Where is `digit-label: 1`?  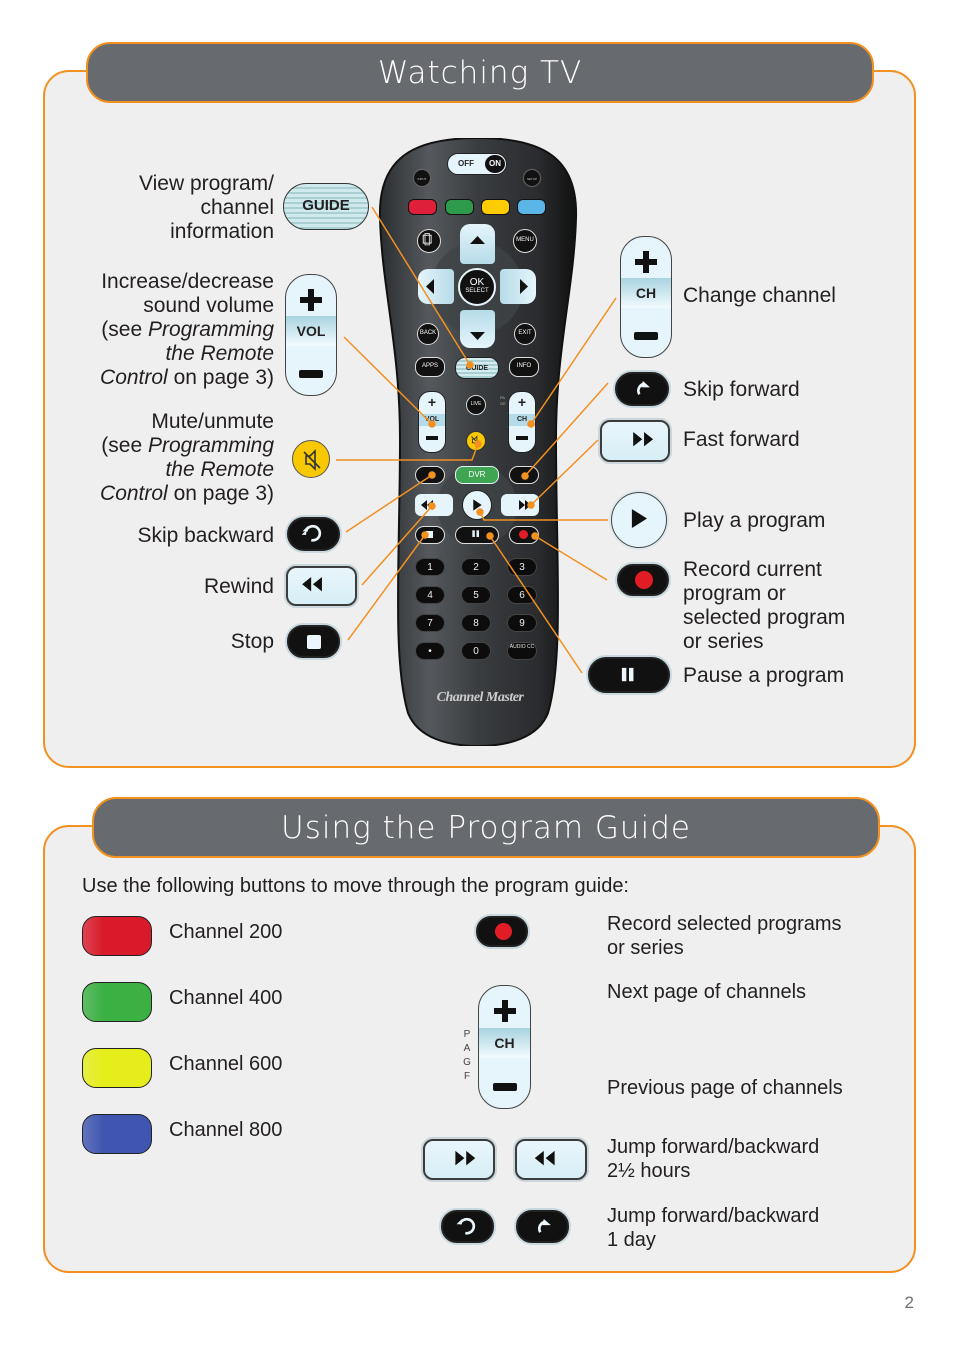 digit-label: 1 is located at coordinates (430, 567).